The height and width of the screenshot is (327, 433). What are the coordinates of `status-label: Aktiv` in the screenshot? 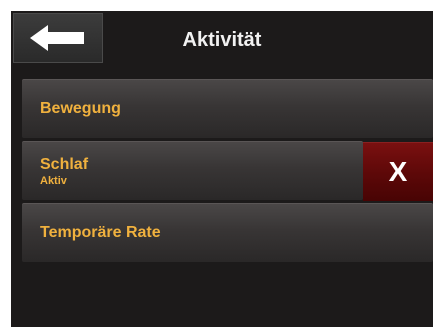 It's located at (53, 181).